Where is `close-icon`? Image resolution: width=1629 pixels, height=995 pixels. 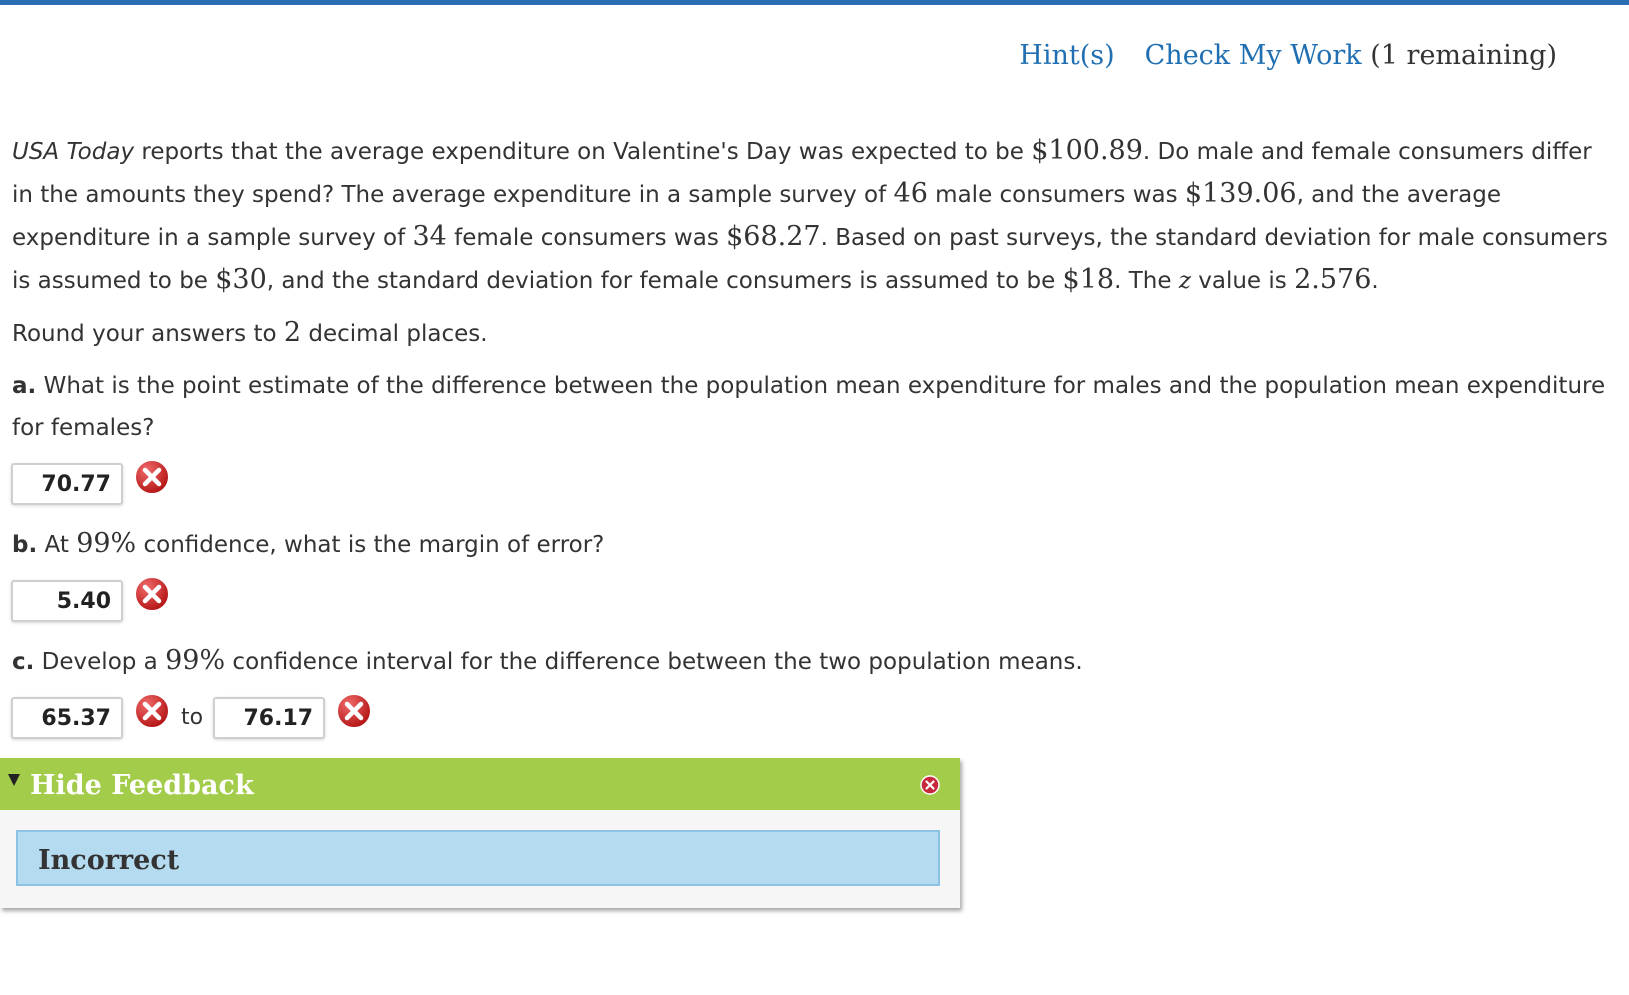
close-icon is located at coordinates (930, 785).